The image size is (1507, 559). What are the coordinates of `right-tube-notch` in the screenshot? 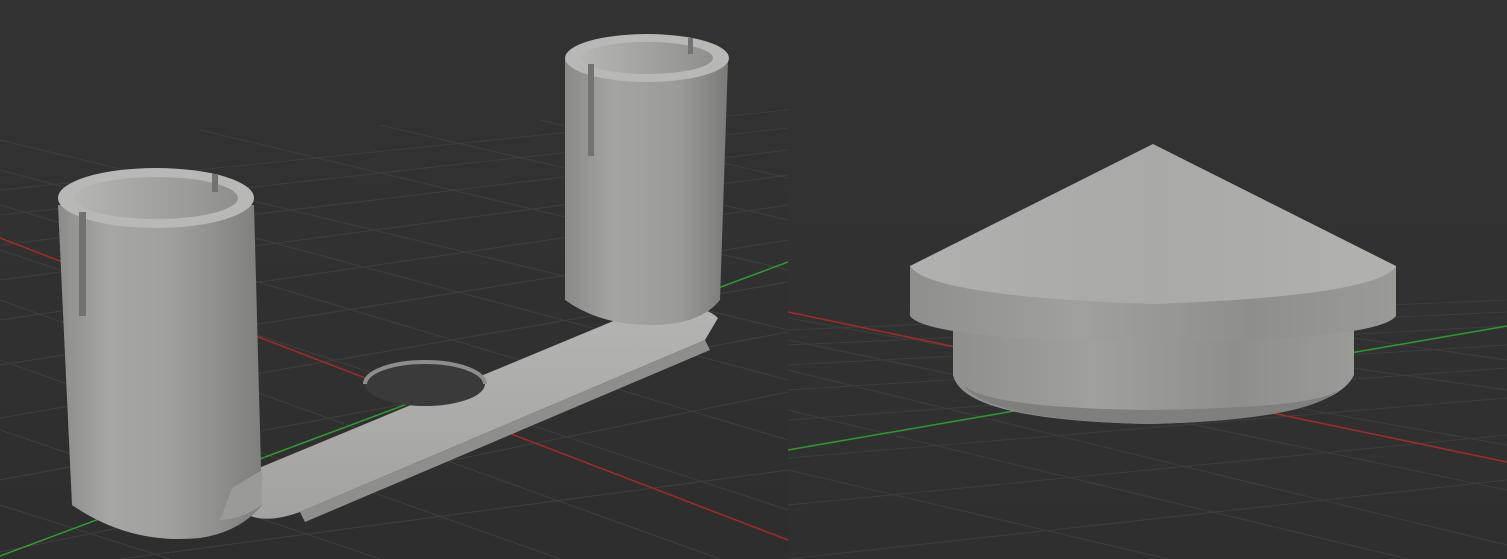 It's located at (690, 46).